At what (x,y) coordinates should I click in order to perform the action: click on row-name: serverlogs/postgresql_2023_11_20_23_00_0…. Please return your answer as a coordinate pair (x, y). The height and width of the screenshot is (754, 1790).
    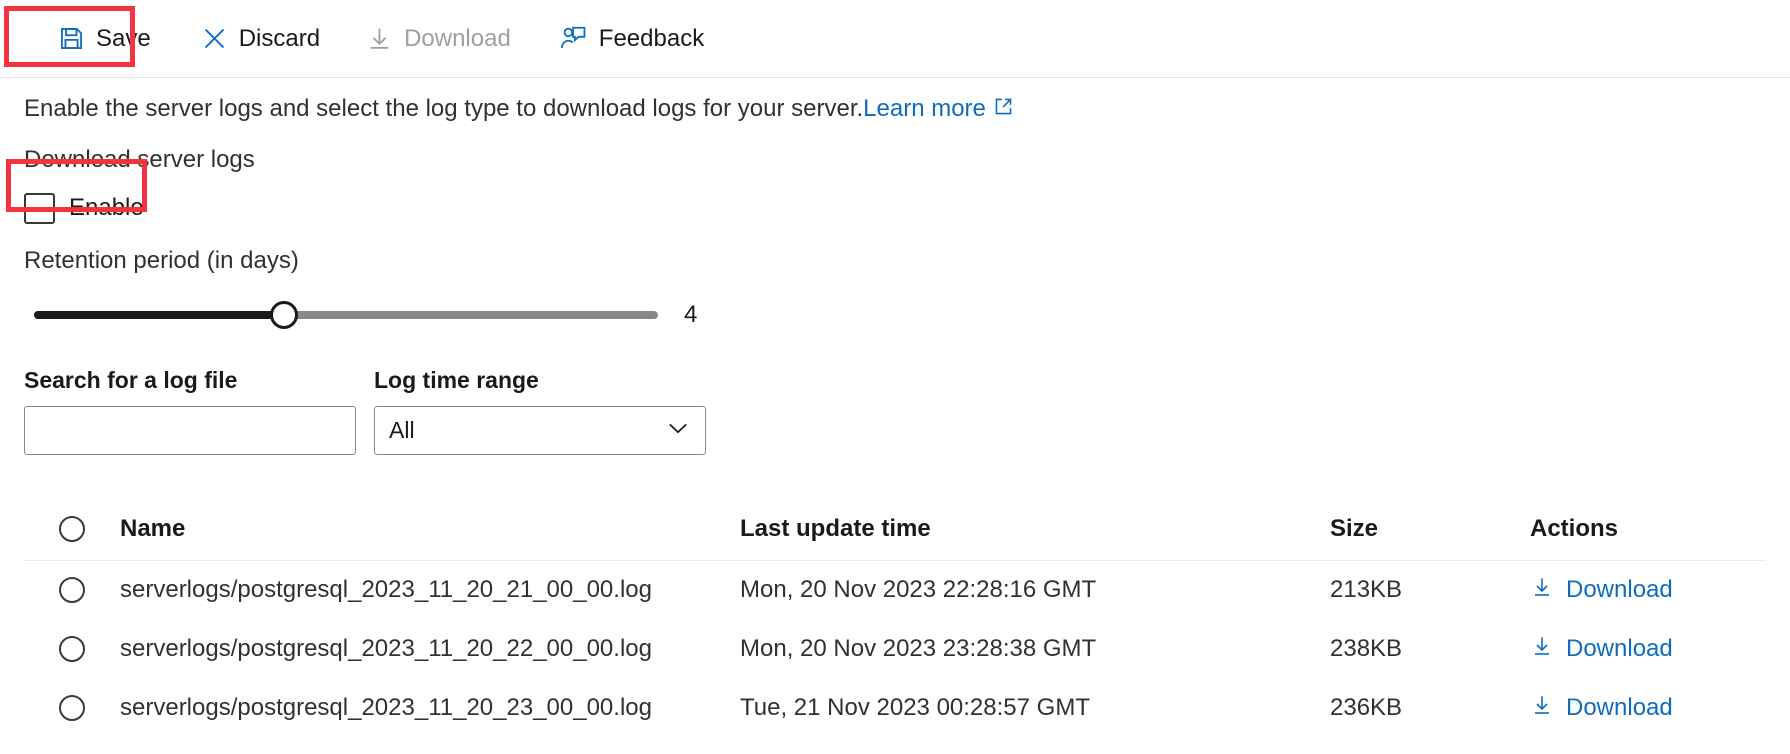
    Looking at the image, I should click on (386, 708).